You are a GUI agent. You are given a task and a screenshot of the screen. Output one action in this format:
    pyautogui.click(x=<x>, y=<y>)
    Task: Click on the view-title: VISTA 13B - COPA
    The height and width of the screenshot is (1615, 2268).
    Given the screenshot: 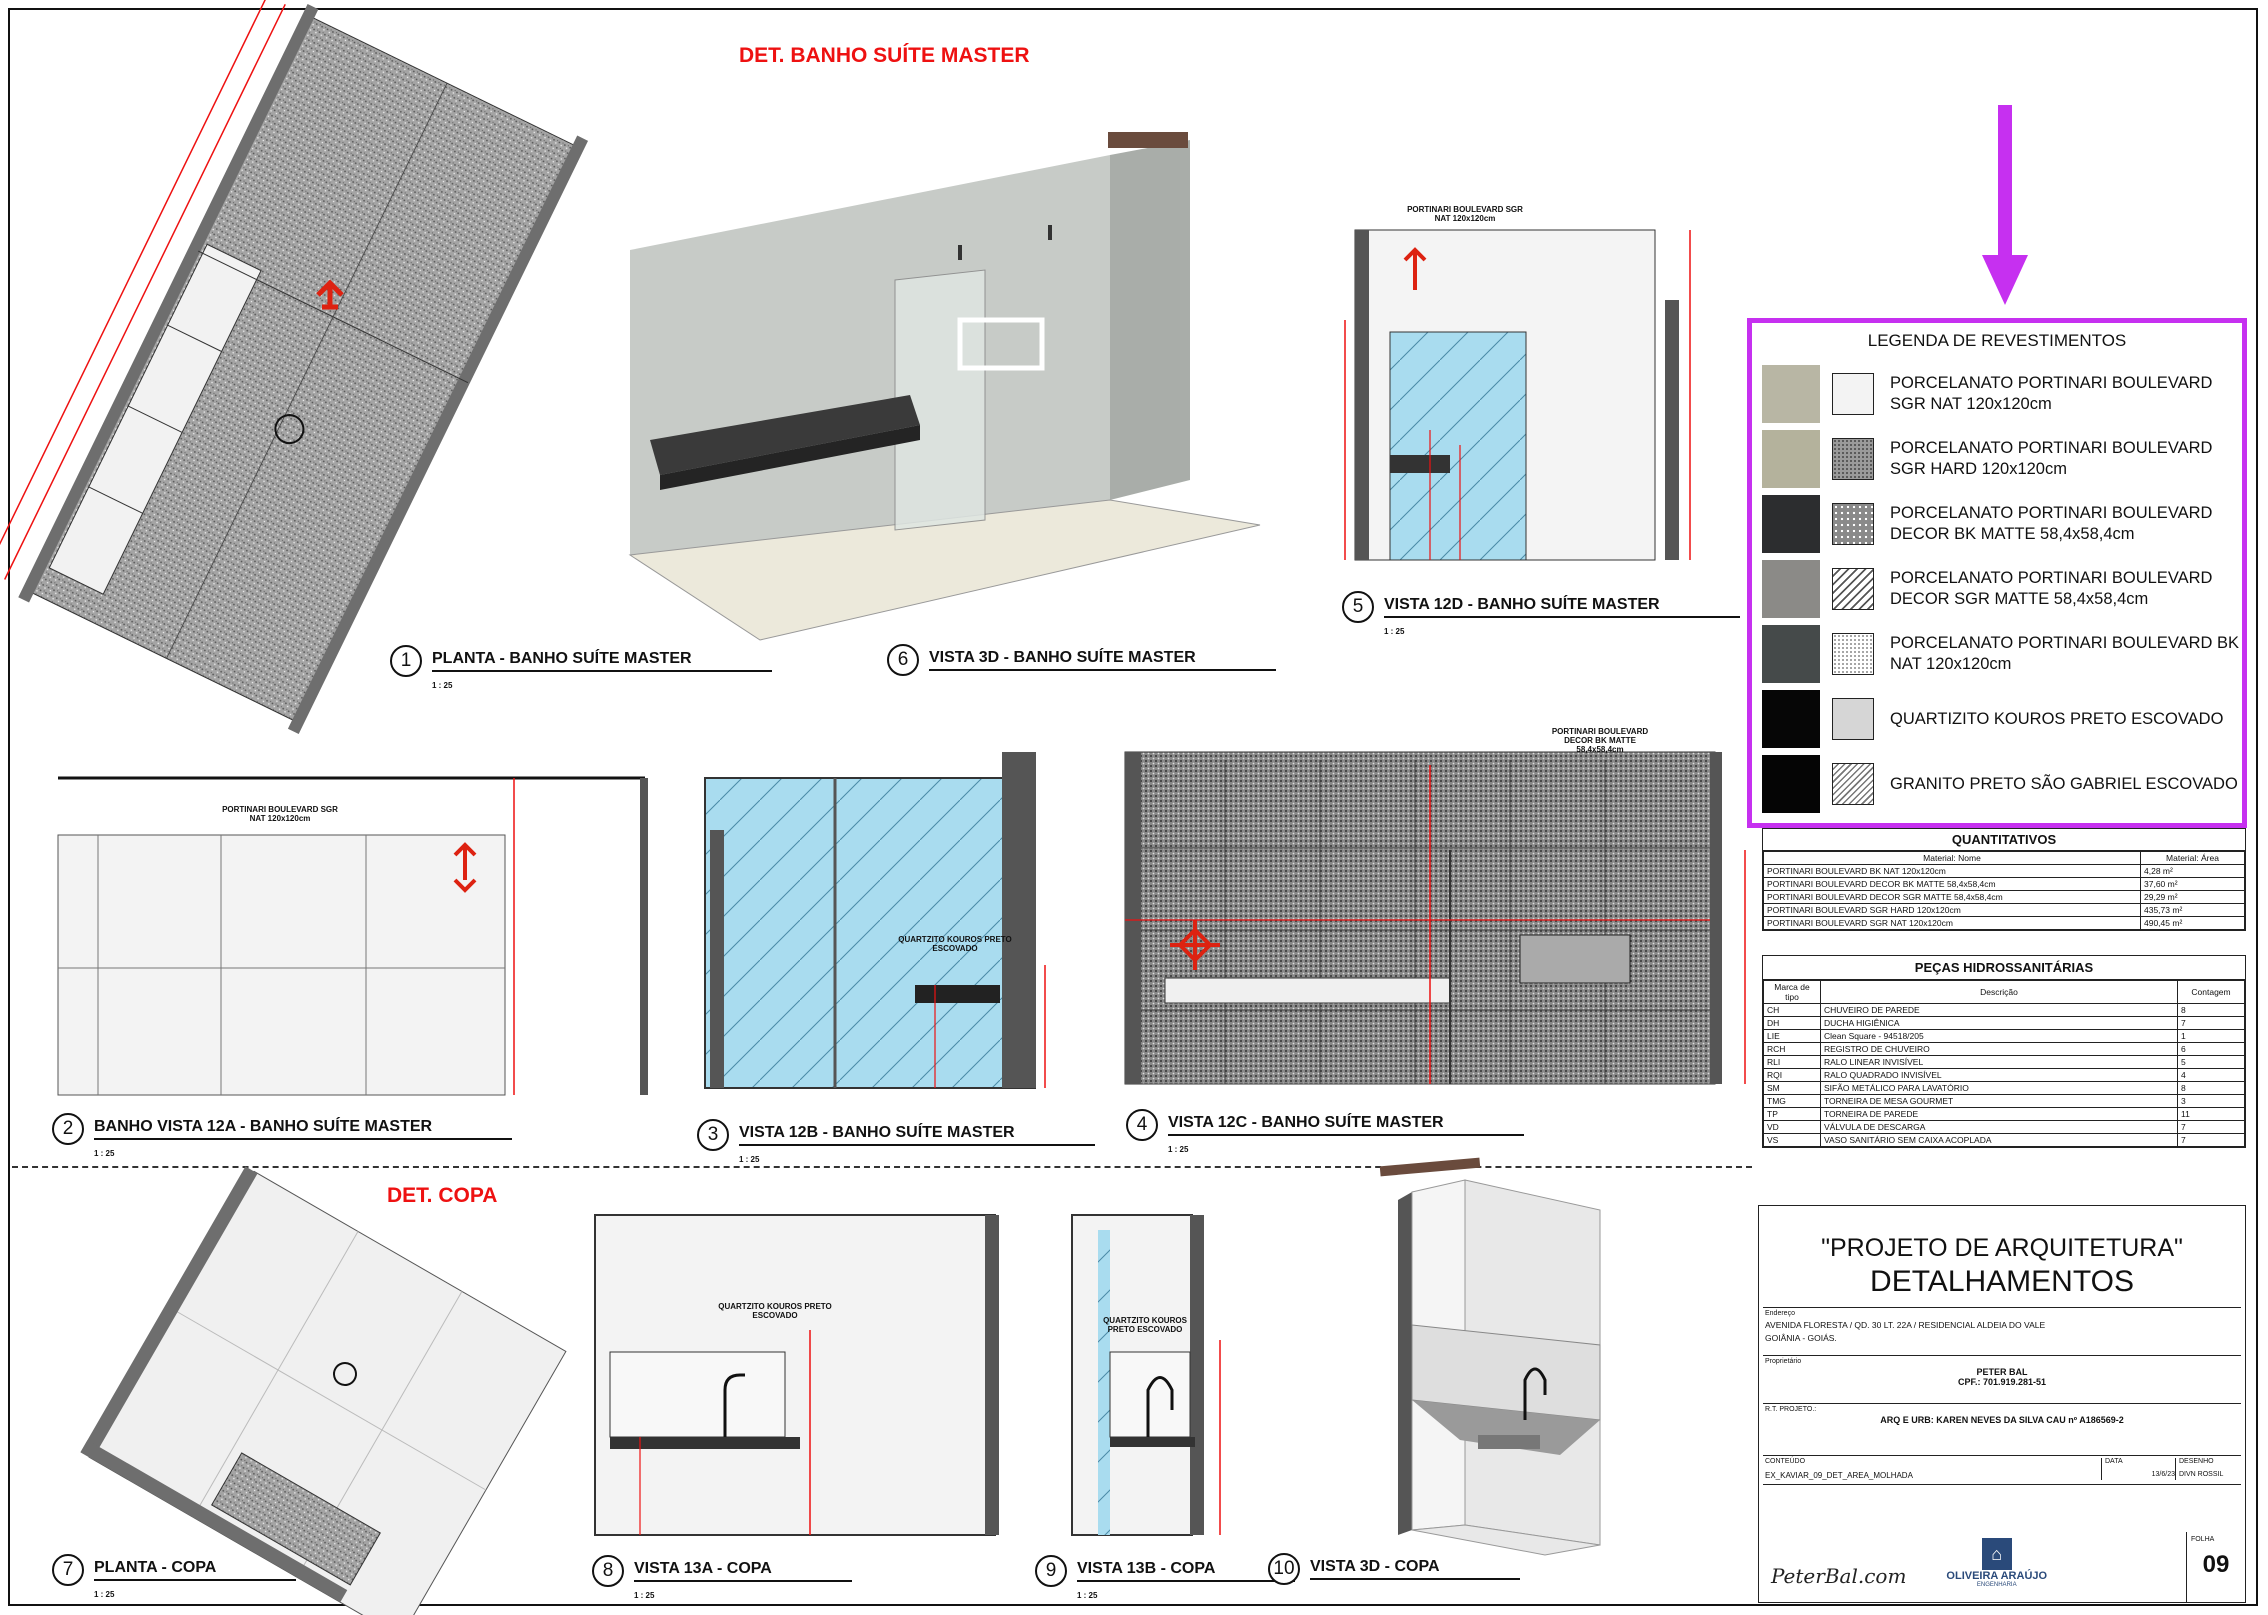 What is the action you would take?
    pyautogui.click(x=1186, y=1571)
    